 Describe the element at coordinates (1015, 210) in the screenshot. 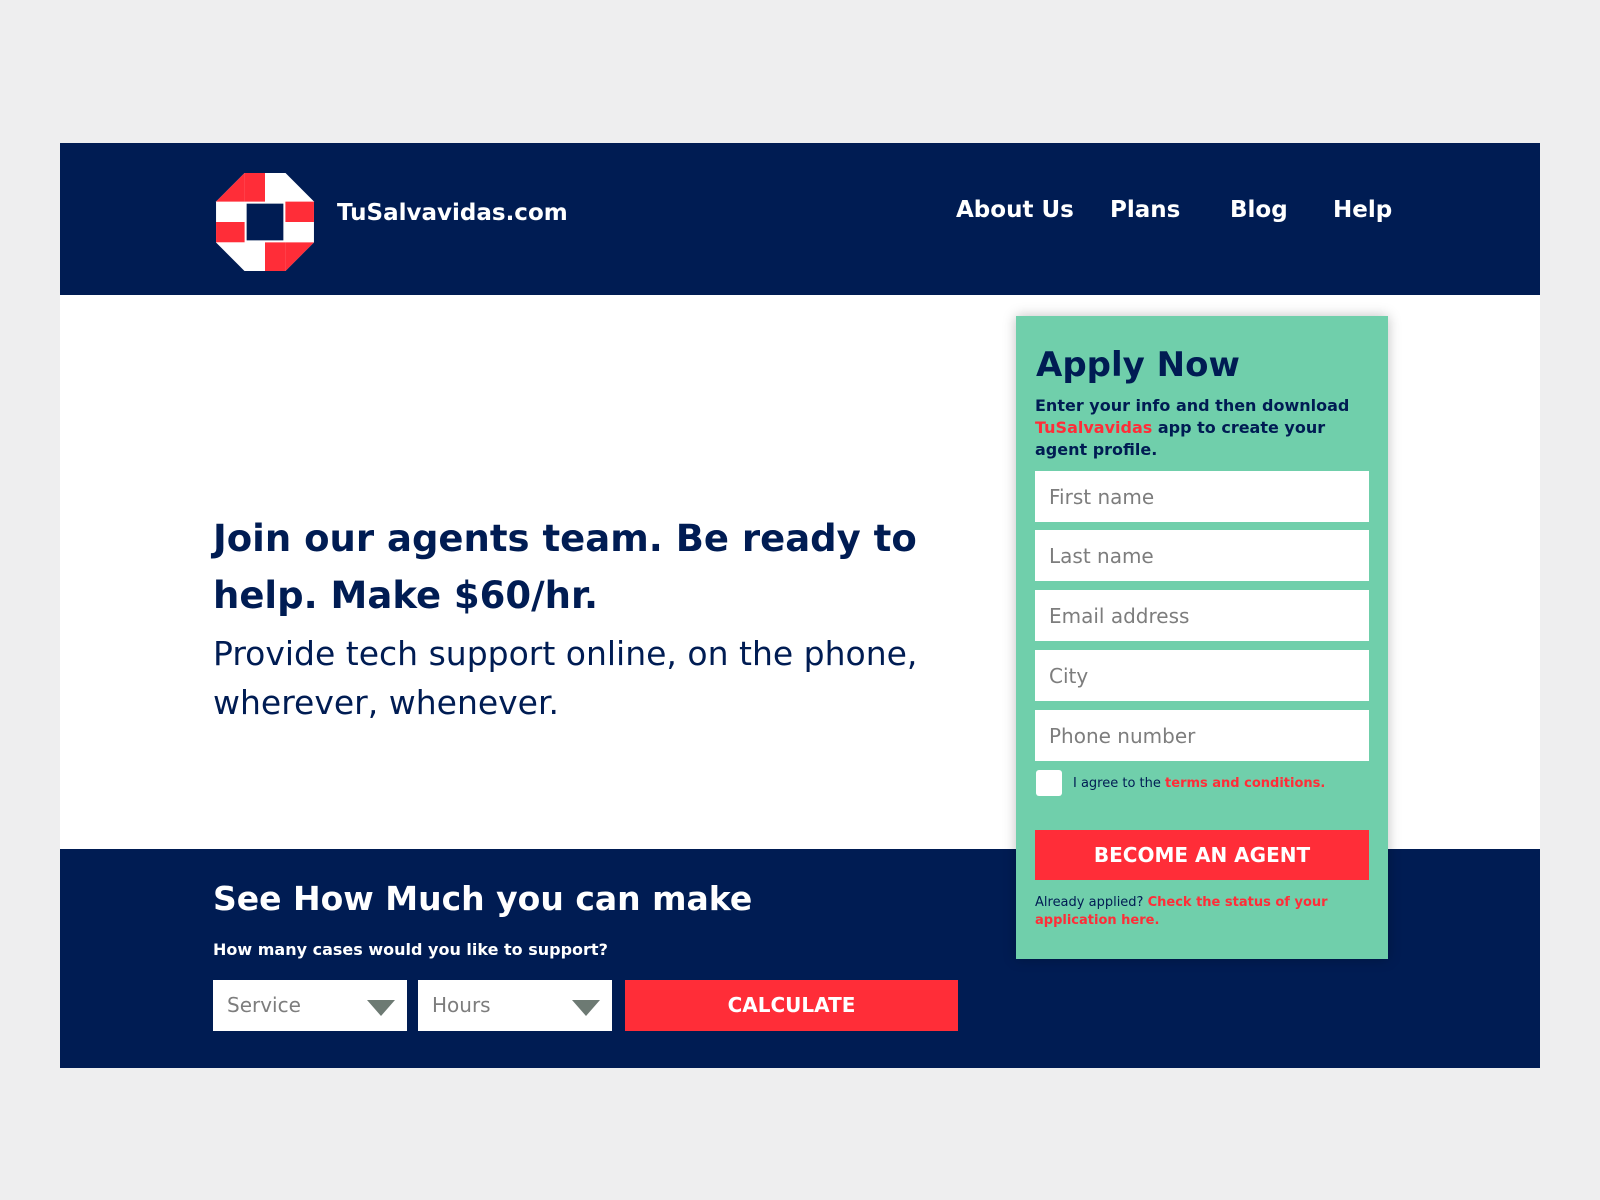

I see `nav-about-us: About Us` at that location.